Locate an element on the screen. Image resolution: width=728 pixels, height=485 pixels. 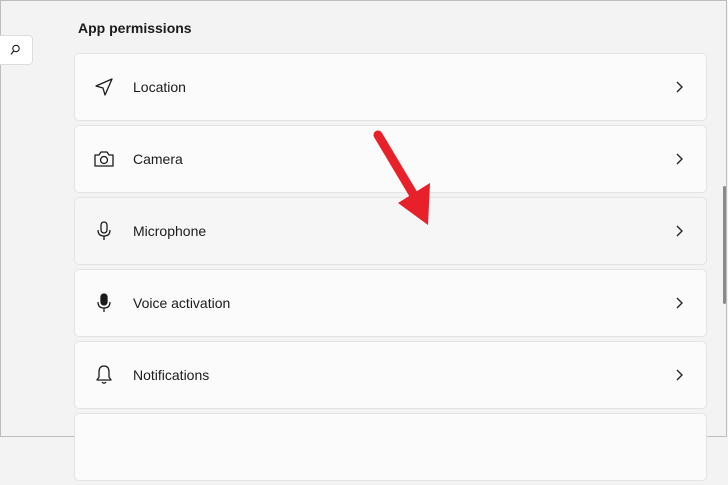
location-label: Location is located at coordinates (159, 87).